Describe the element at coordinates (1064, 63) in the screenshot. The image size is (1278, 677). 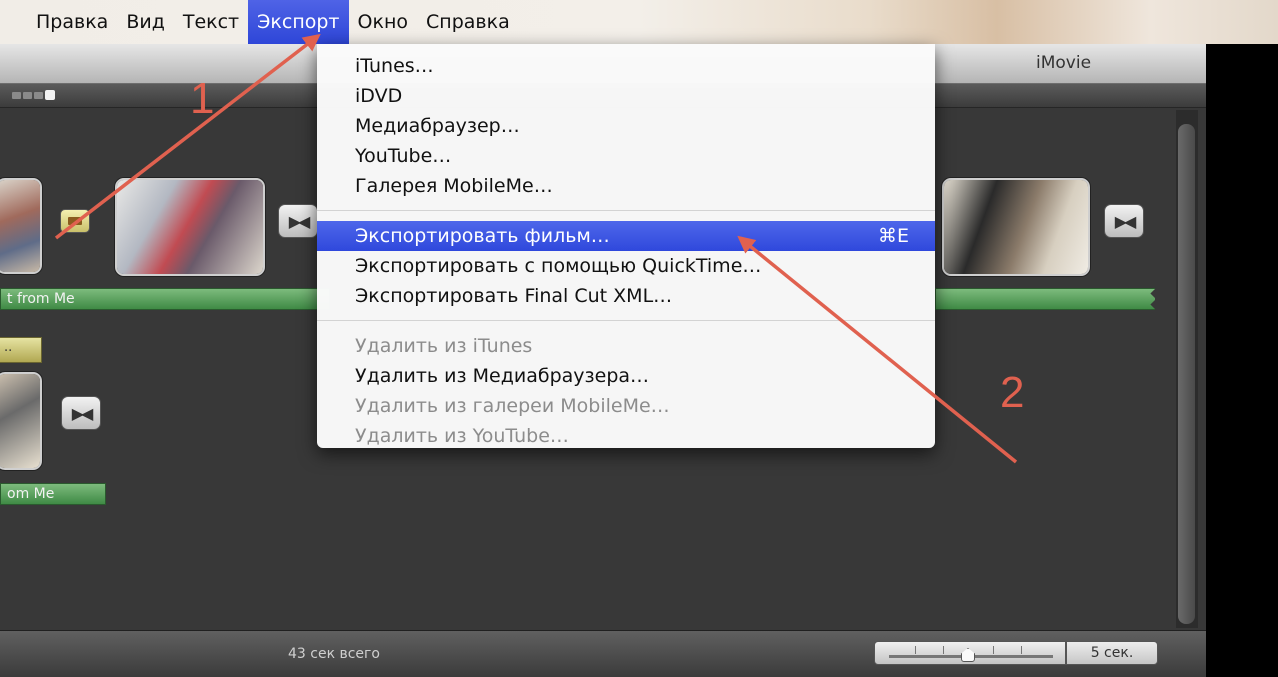
I see `window-title: iMovie` at that location.